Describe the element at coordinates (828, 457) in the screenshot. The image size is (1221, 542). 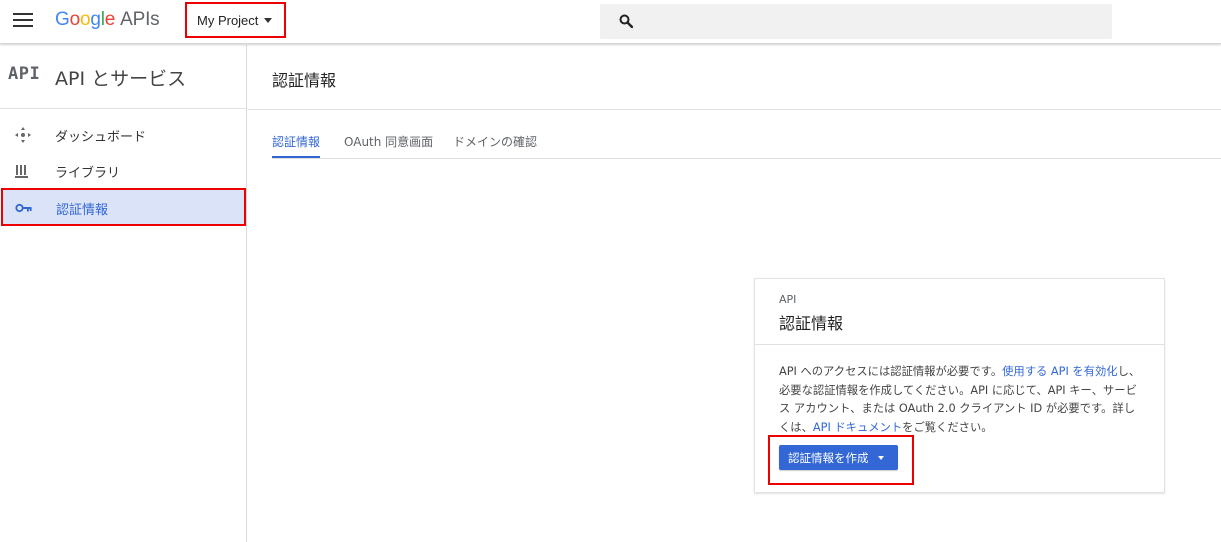
I see `create-credentials-label: 認証情報を作成` at that location.